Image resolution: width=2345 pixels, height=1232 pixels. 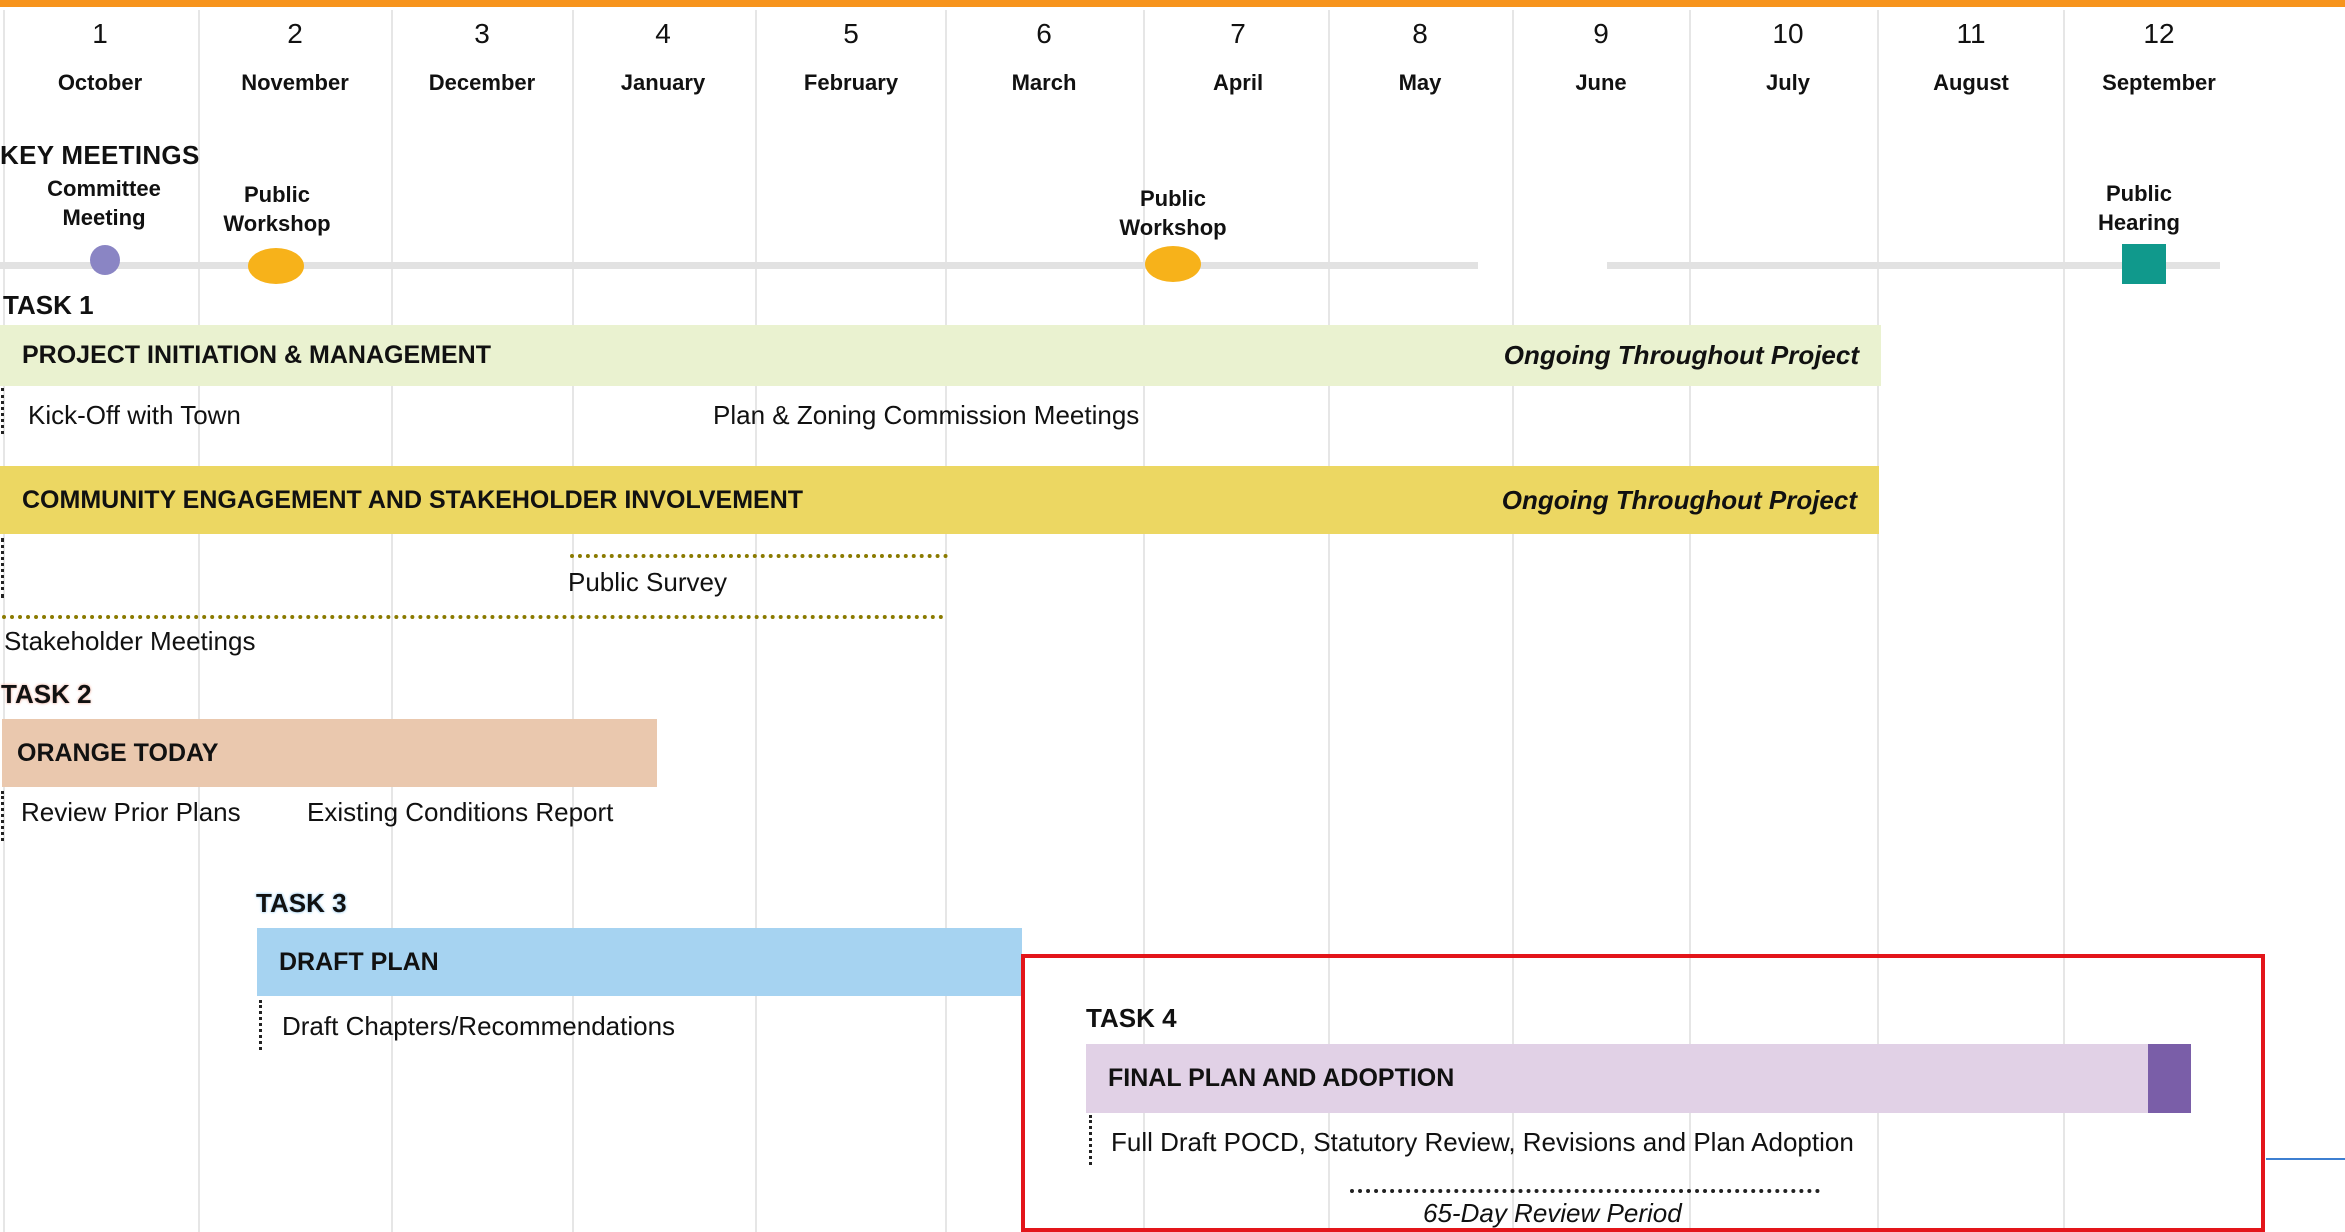 What do you see at coordinates (105, 260) in the screenshot?
I see `committee-meeting-marker` at bounding box center [105, 260].